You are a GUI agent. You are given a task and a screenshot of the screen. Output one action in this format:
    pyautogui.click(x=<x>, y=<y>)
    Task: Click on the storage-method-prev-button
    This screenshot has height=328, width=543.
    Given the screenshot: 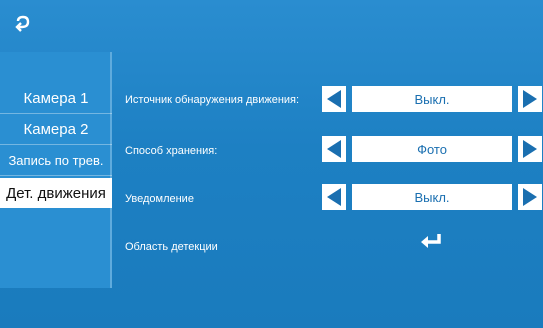 What is the action you would take?
    pyautogui.click(x=334, y=149)
    